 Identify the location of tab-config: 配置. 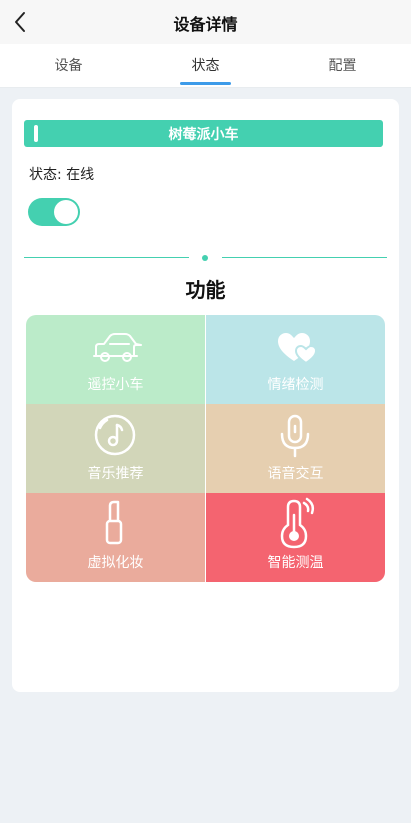
(342, 66).